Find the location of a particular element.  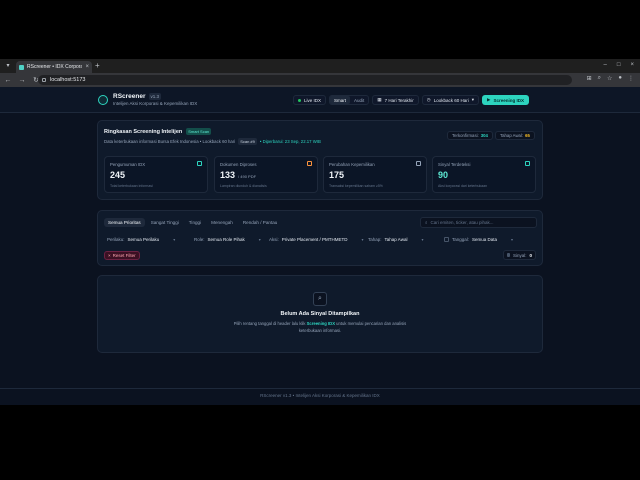

browser-tab: RScreener • IDX Corporate Act... × is located at coordinates (54, 67).